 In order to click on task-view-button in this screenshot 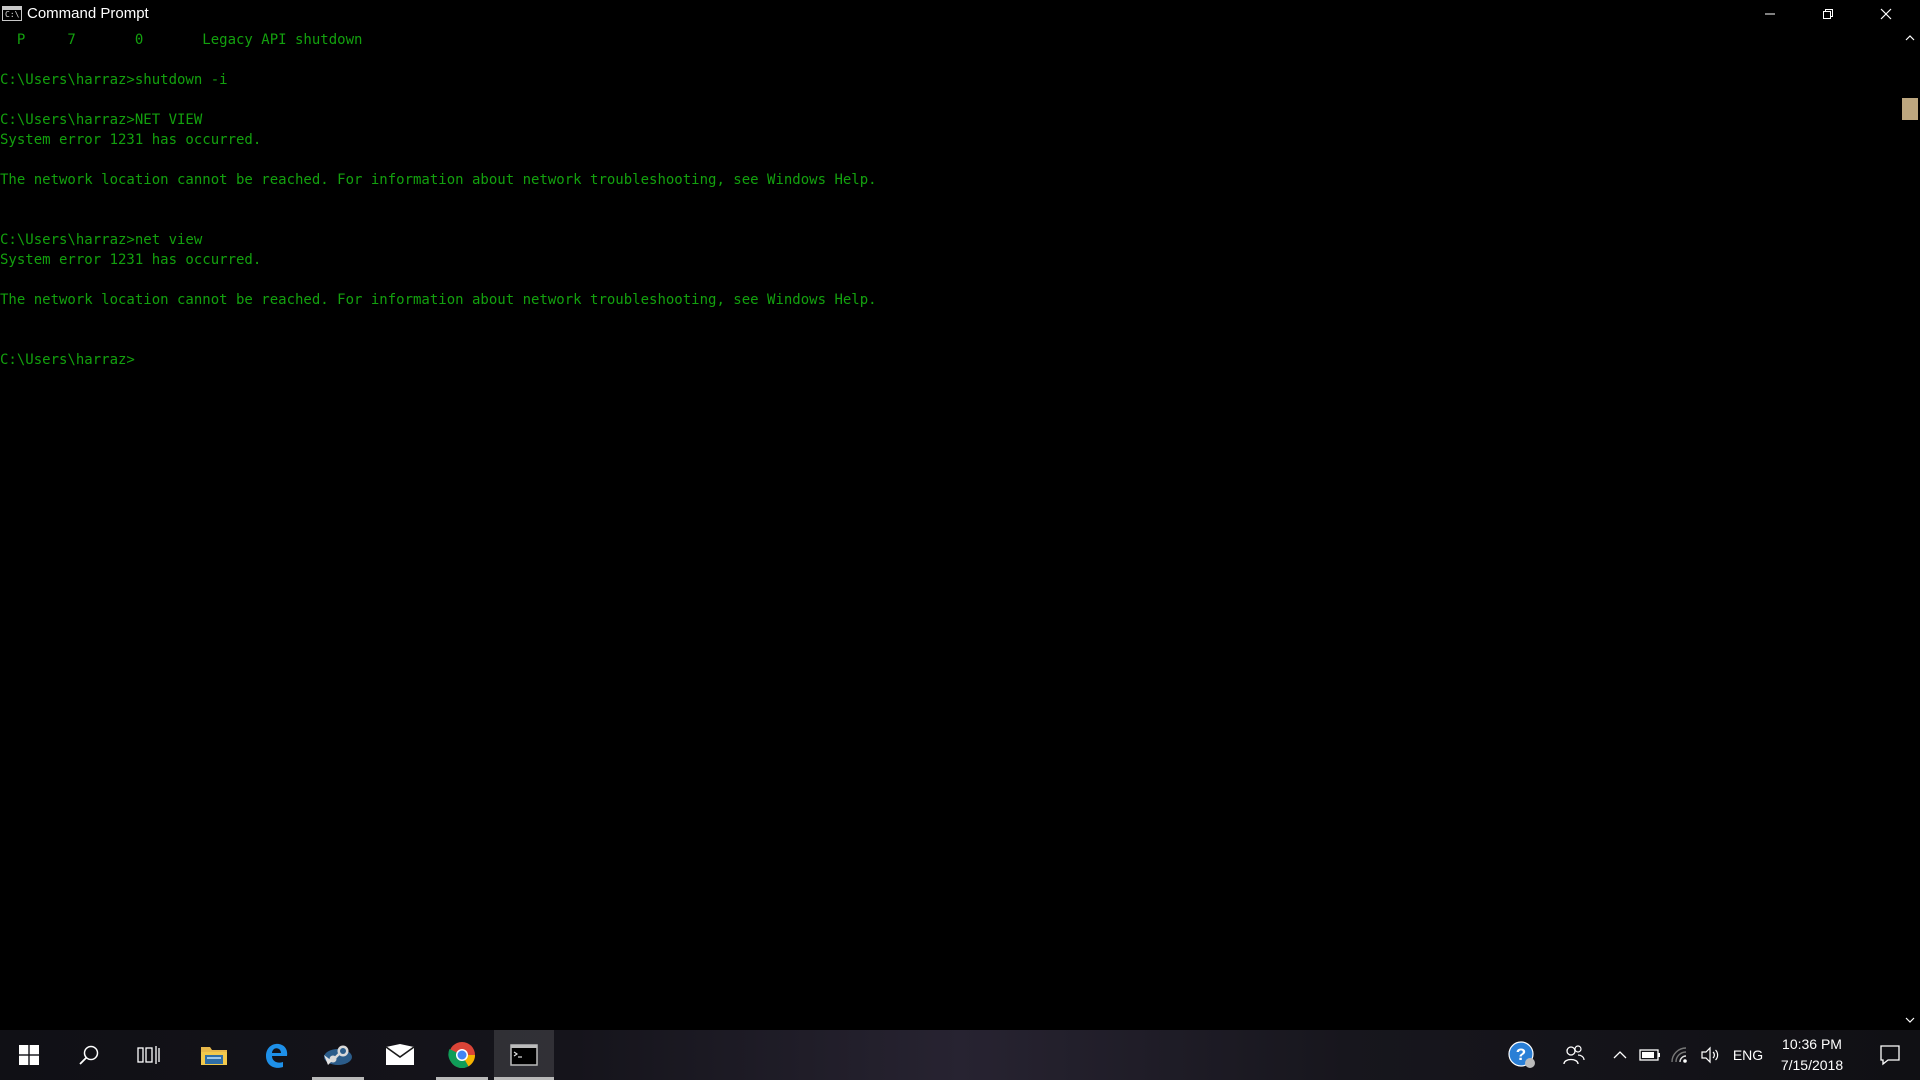, I will do `click(149, 1055)`.